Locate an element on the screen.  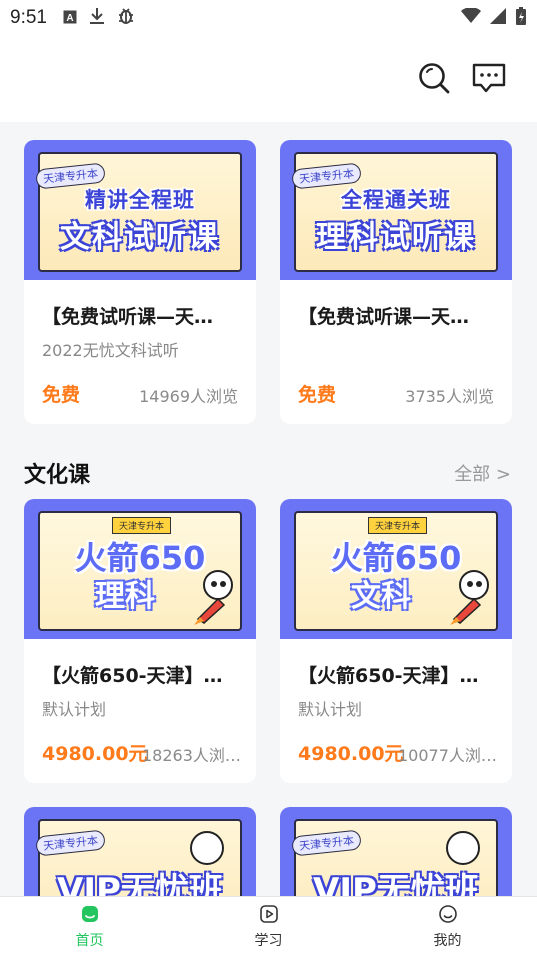
thumbnail-line2: 理科试听课 is located at coordinates (396, 237).